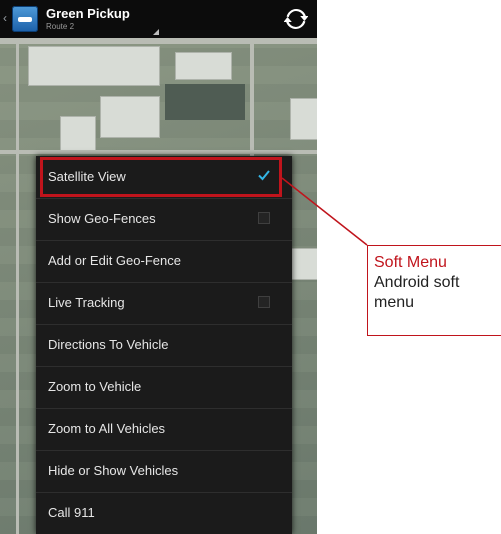  I want to click on action-bar: ‹ Green Pickup Route 2, so click(158, 19).